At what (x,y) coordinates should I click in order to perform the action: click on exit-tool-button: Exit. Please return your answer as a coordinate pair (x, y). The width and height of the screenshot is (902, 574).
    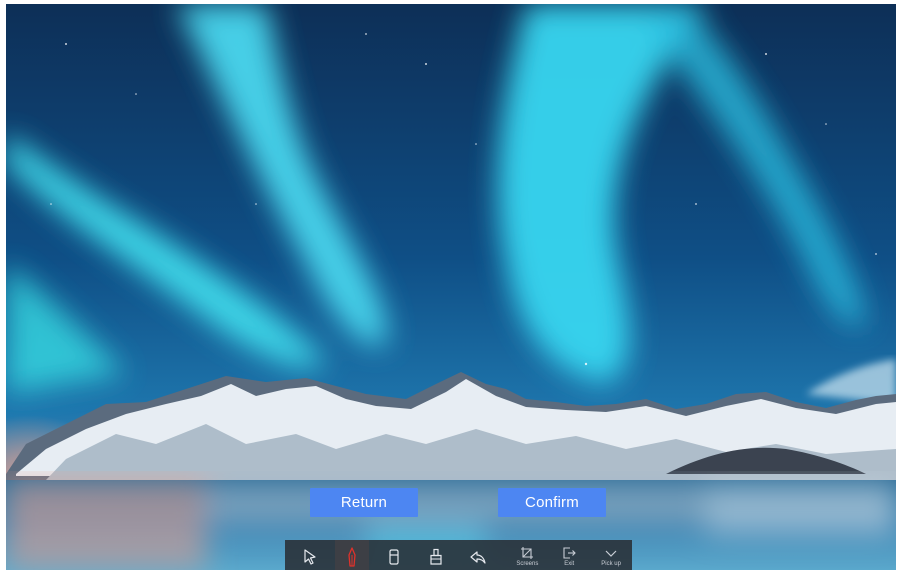
    Looking at the image, I should click on (569, 555).